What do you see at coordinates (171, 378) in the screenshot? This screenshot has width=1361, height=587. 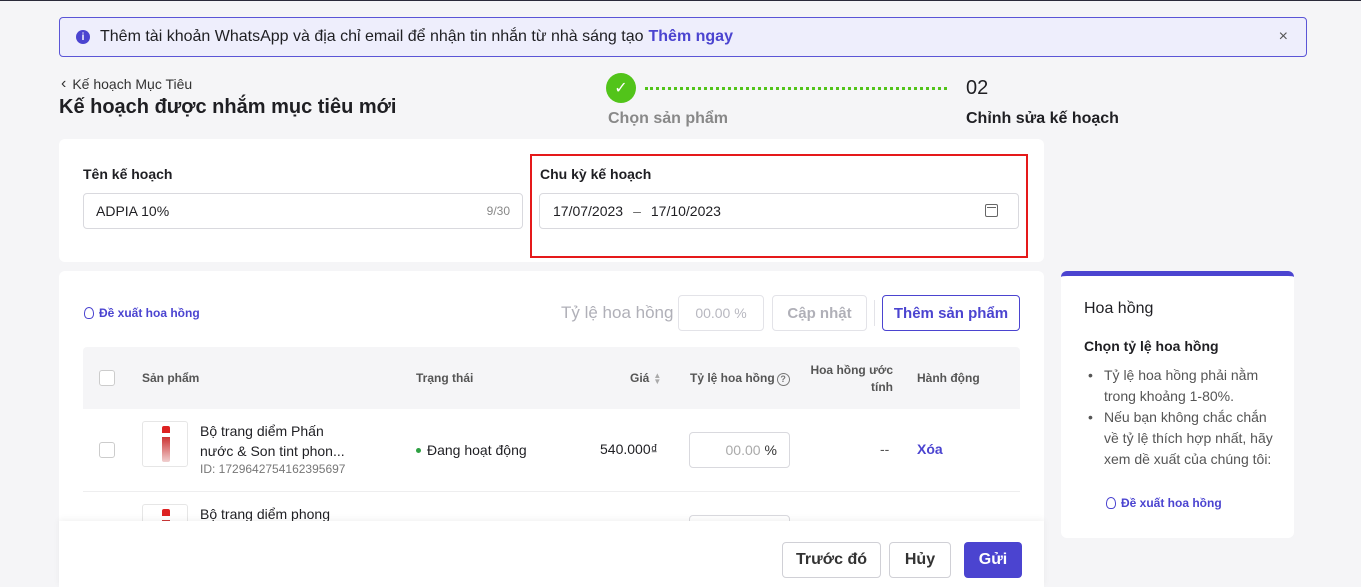 I see `header-product: Sản phẩm` at bounding box center [171, 378].